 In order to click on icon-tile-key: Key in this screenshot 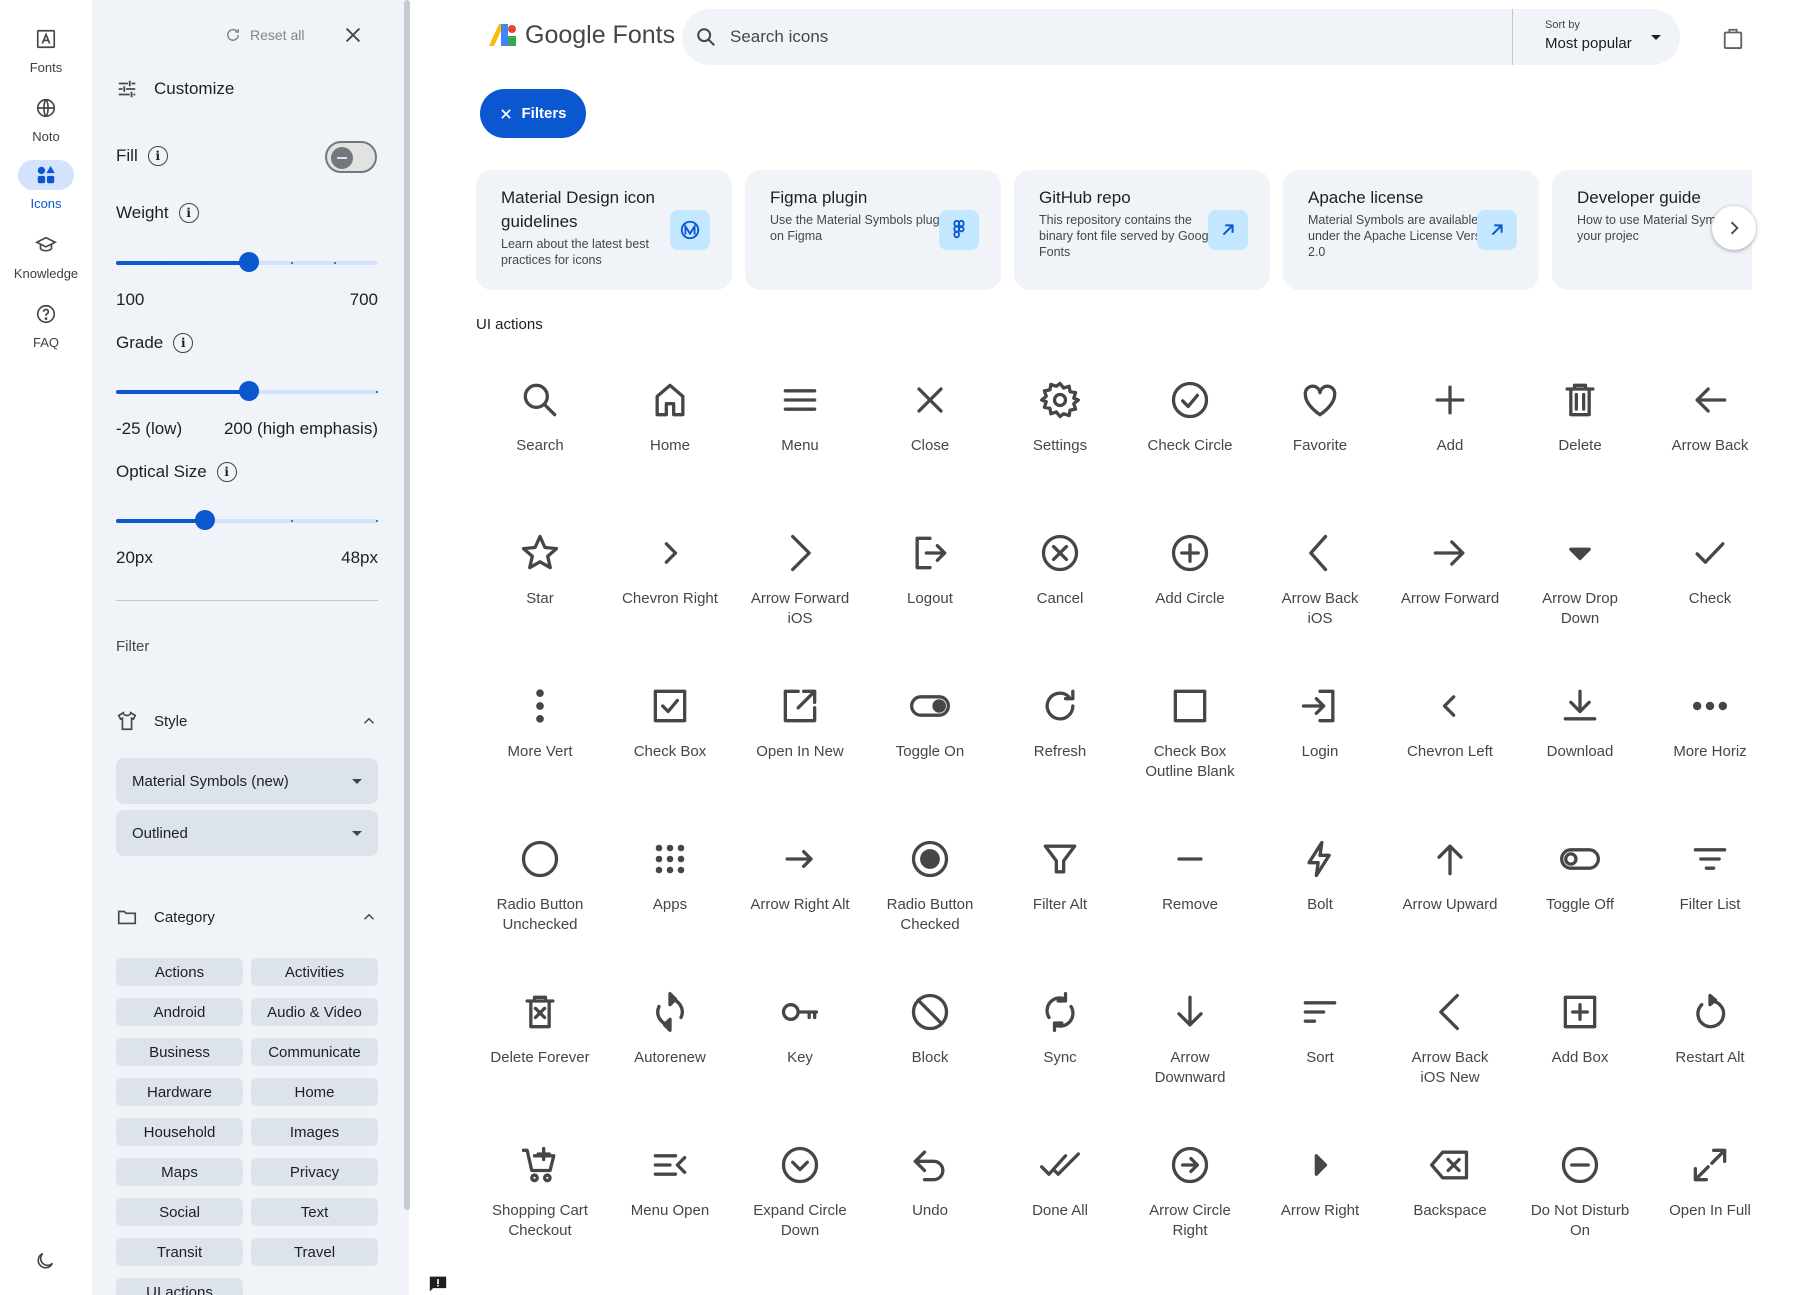, I will do `click(800, 1058)`.